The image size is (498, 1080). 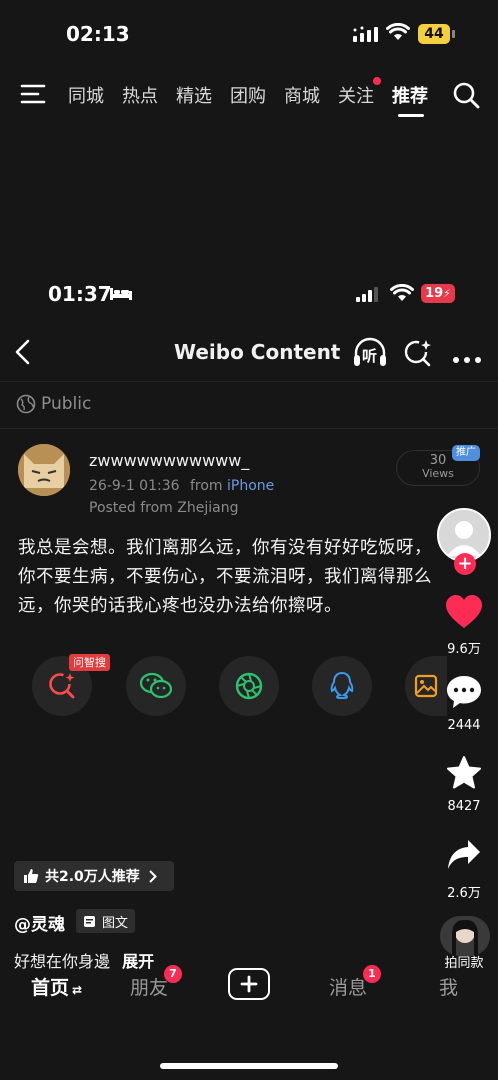 I want to click on share-ai-badge: 问智搜, so click(x=89, y=662).